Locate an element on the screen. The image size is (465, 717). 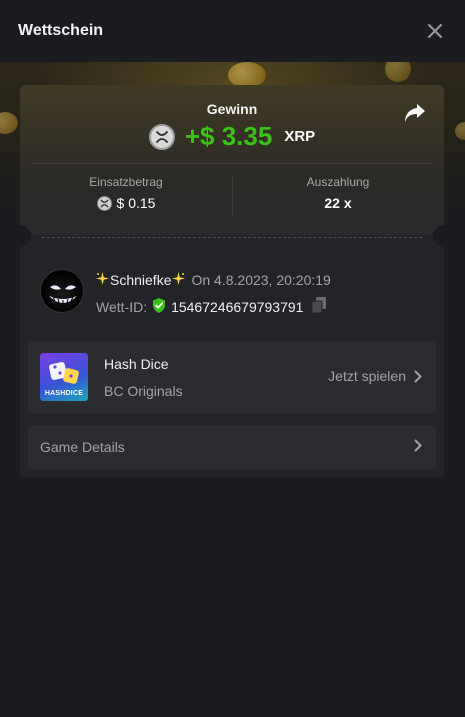
win-row: +$ 3.35 XRP is located at coordinates (232, 136).